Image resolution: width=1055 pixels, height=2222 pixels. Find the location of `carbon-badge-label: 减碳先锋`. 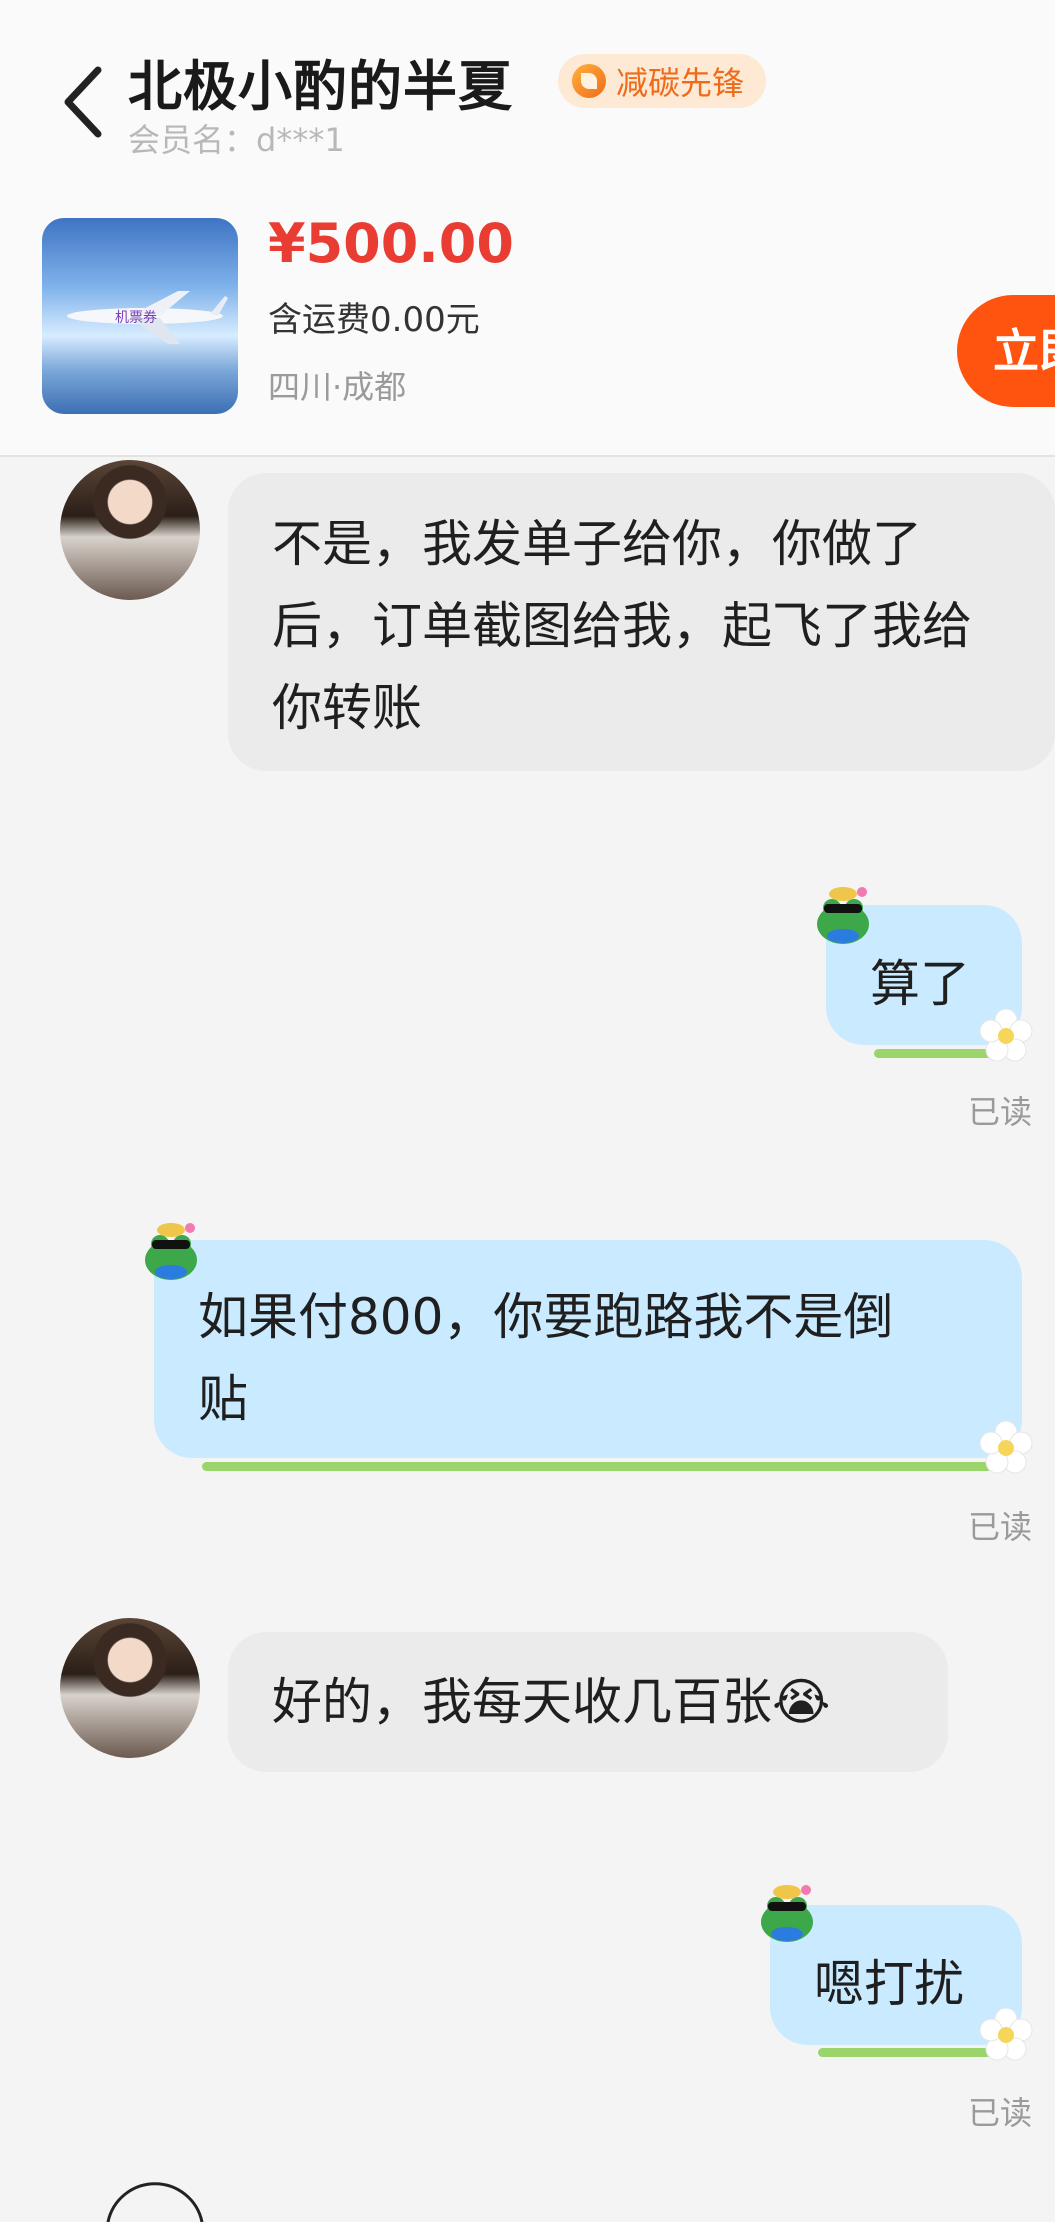

carbon-badge-label: 减碳先锋 is located at coordinates (680, 83).